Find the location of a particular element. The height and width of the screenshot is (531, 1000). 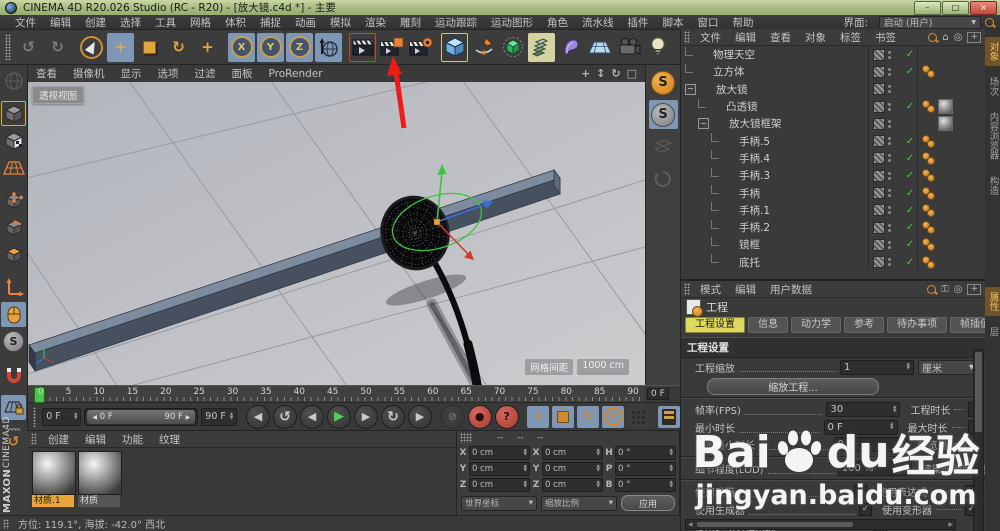

close-button: × is located at coordinates (983, 8).